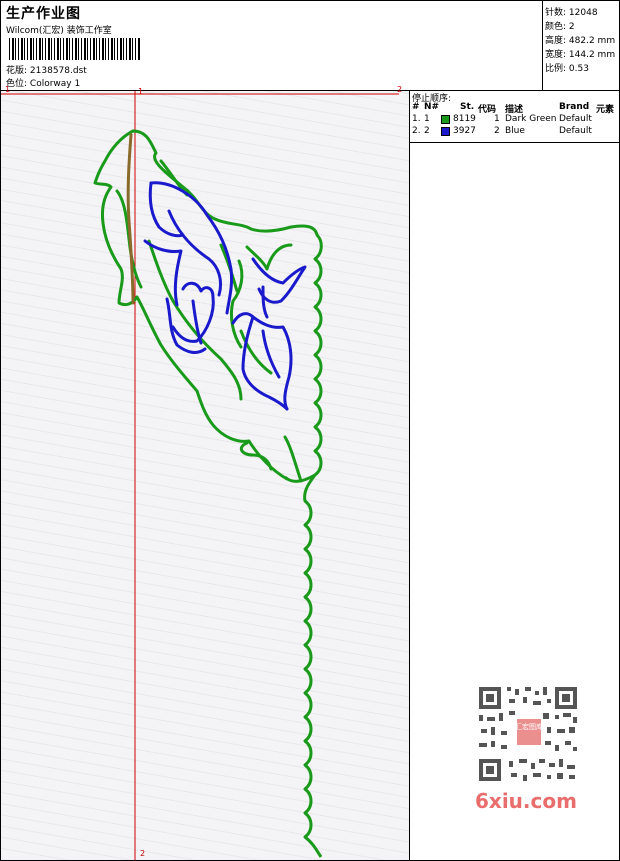  I want to click on stat-value: 2, so click(571, 27).